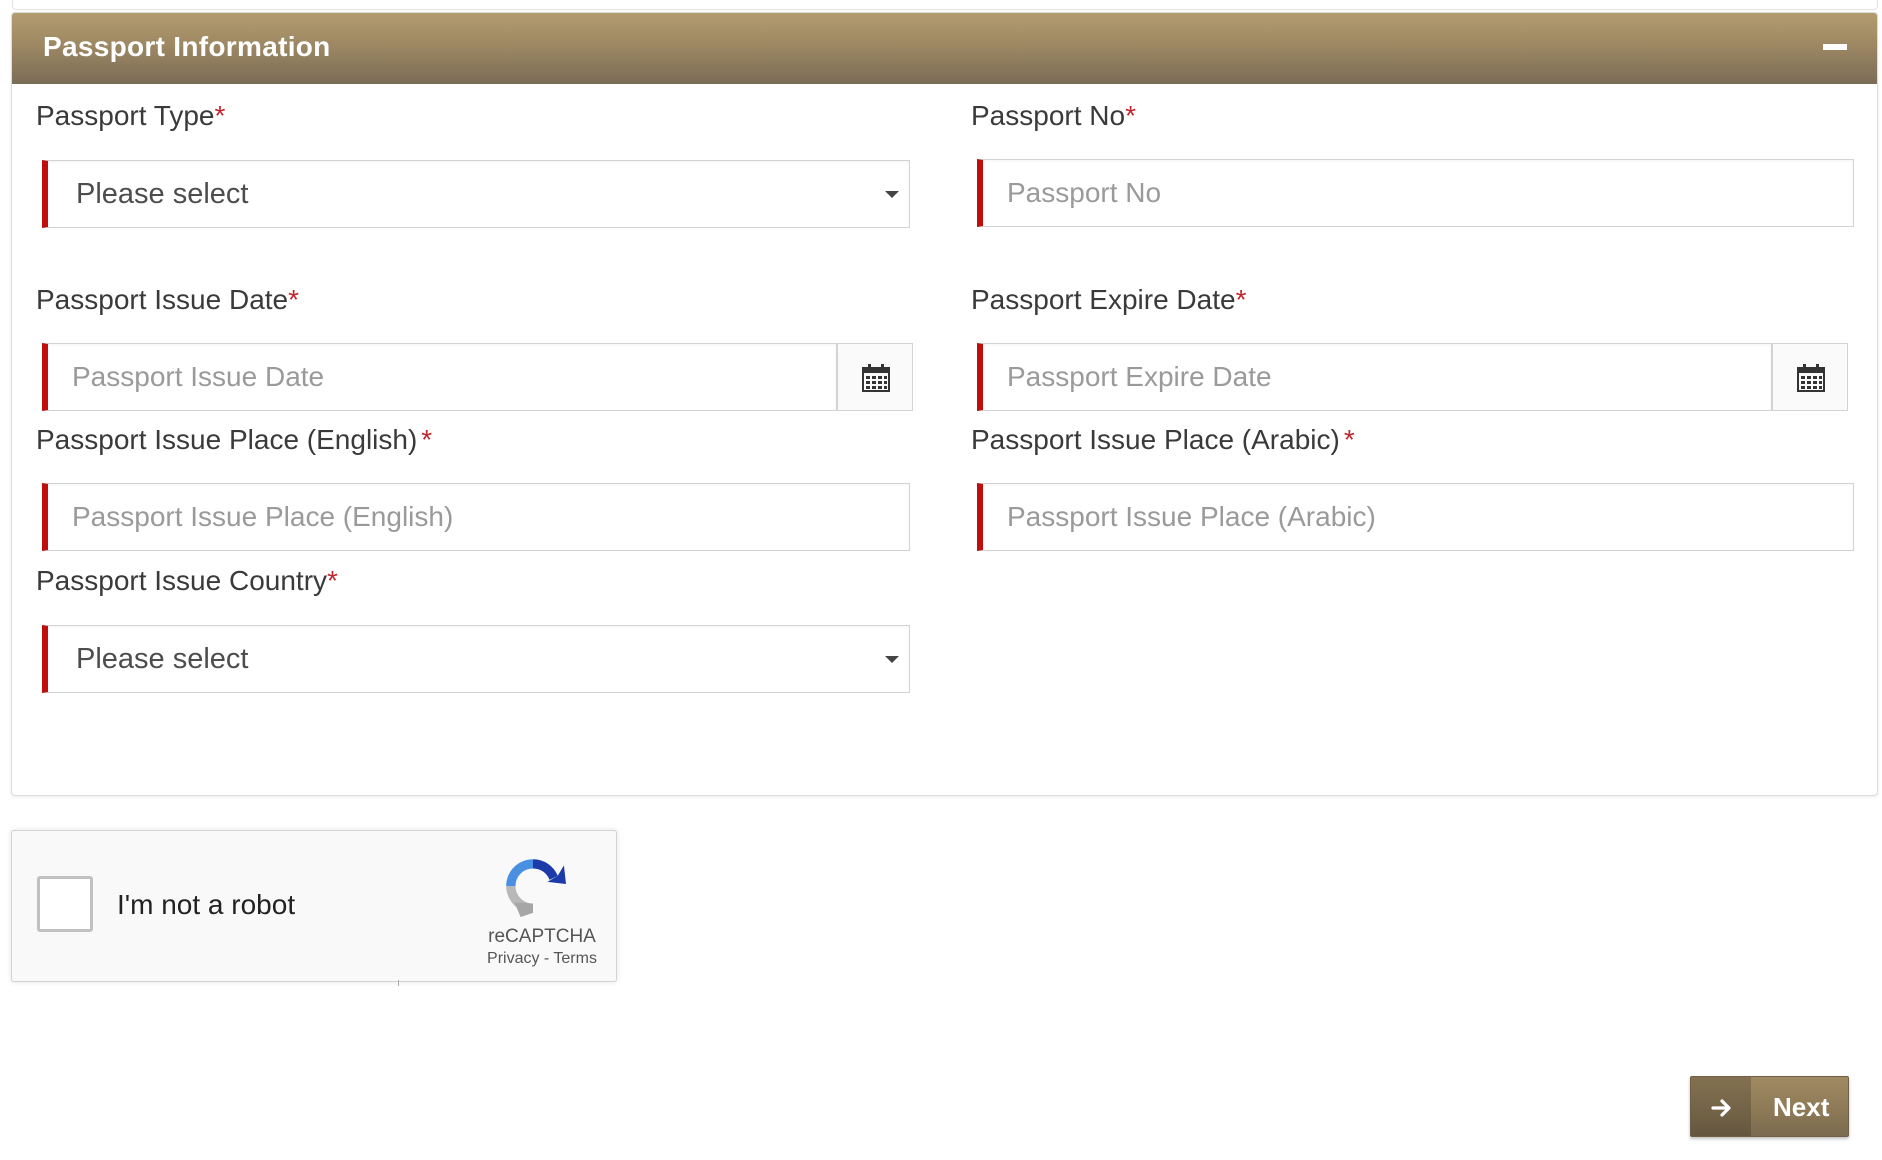  What do you see at coordinates (65, 904) in the screenshot?
I see `recaptcha-checkbox` at bounding box center [65, 904].